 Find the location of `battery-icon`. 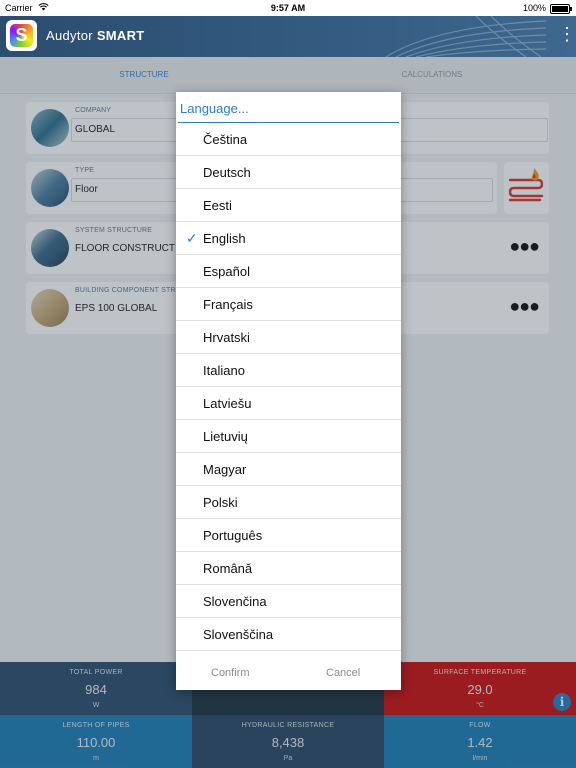

battery-icon is located at coordinates (561, 9).